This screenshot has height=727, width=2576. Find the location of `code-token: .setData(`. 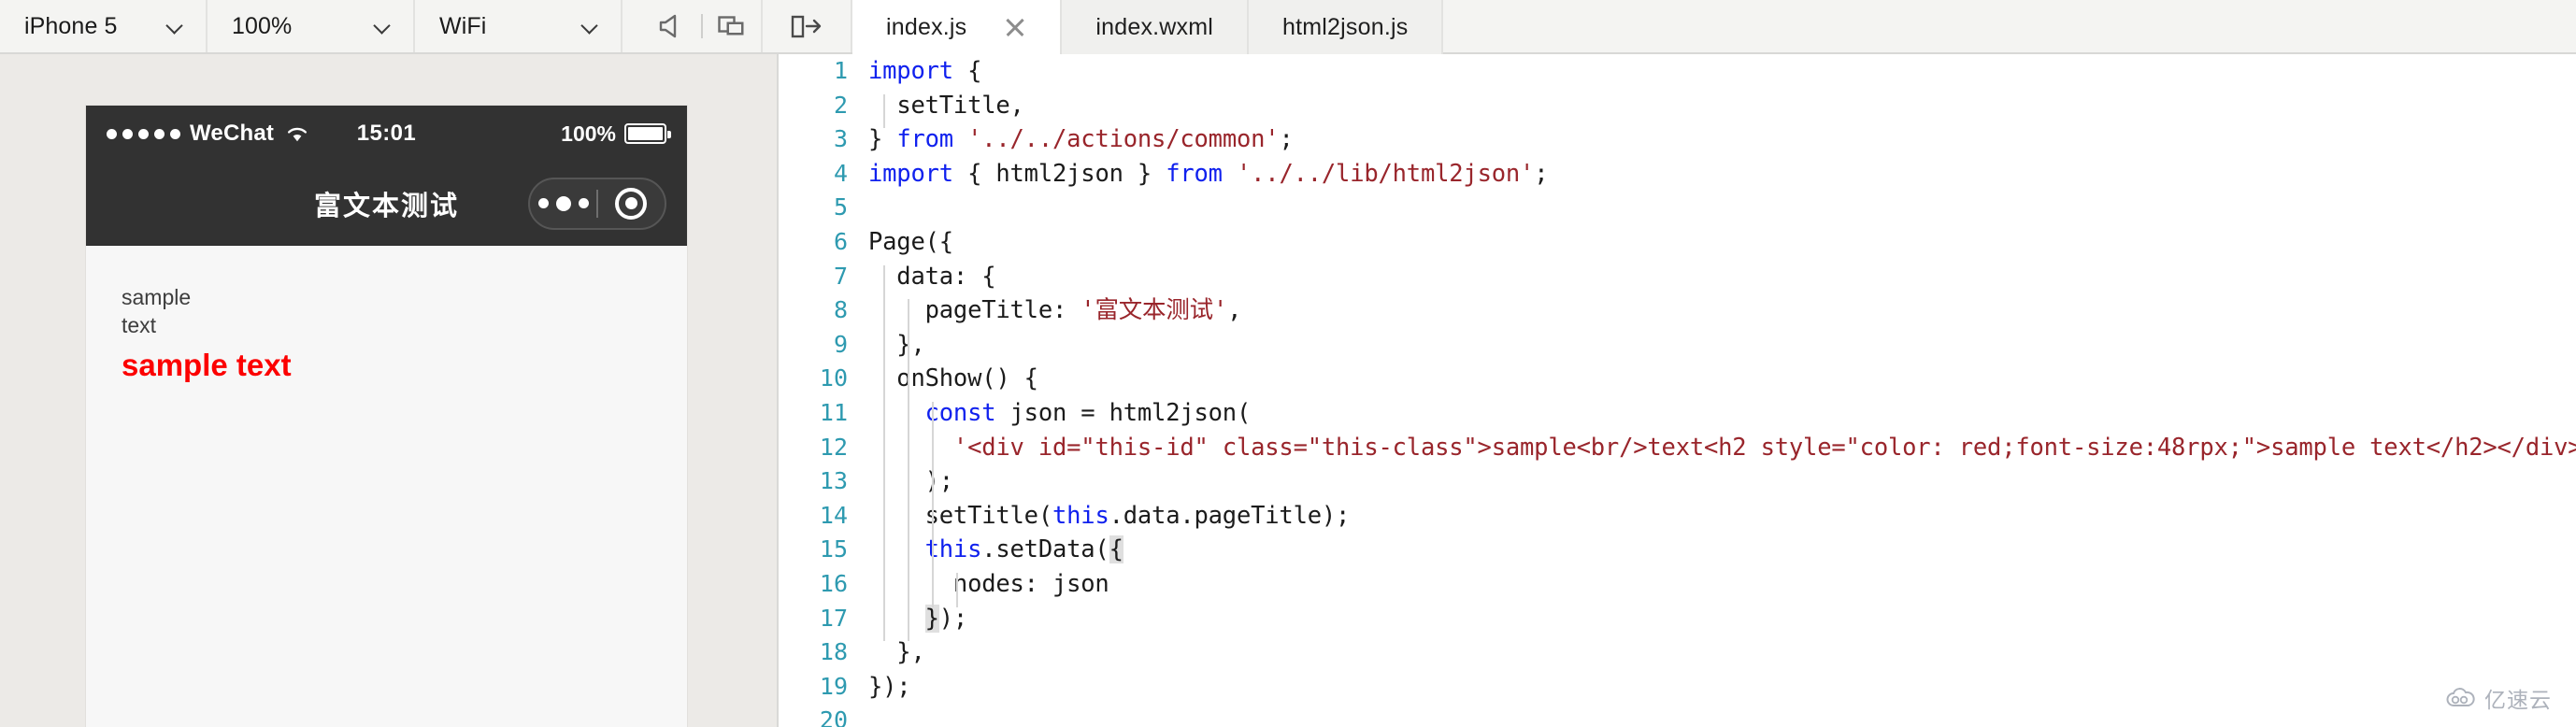

code-token: .setData( is located at coordinates (1045, 549).